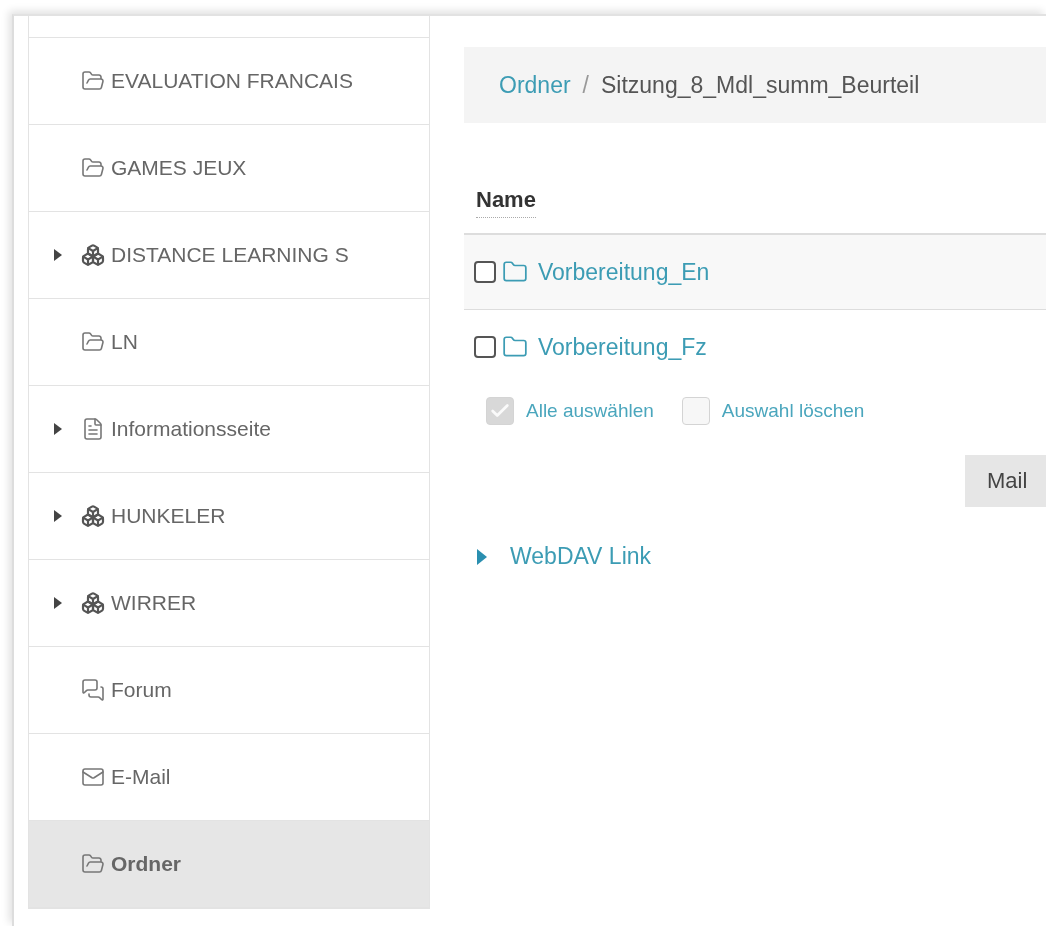  Describe the element at coordinates (146, 864) in the screenshot. I see `sidebar-label: Ordner` at that location.